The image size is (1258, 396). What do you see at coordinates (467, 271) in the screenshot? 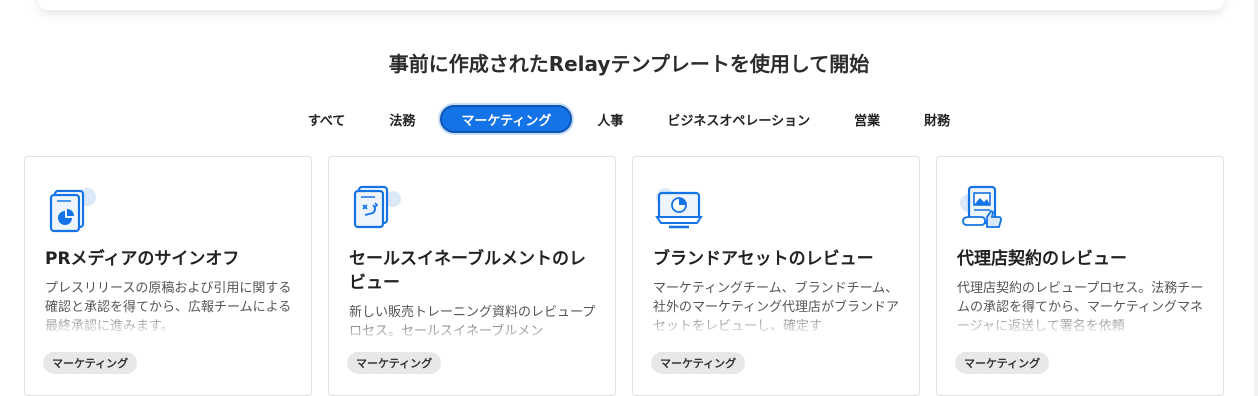
I see `card-title: セールスイネーブルメントのレビュー` at bounding box center [467, 271].